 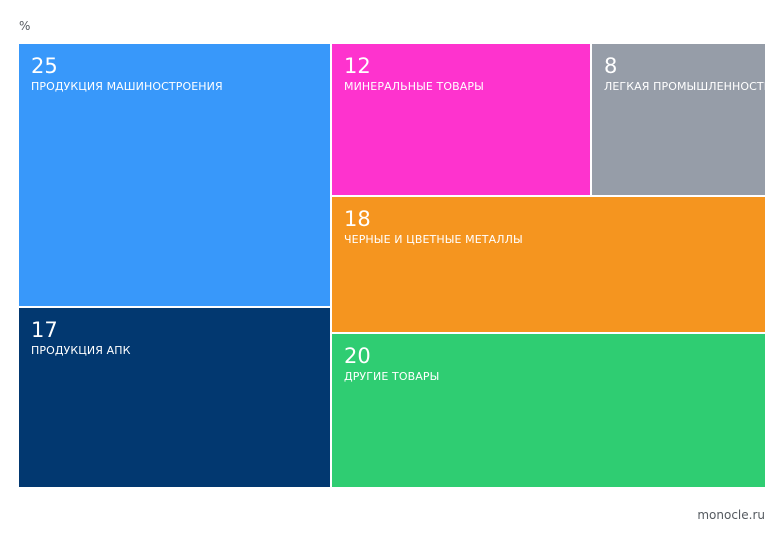 I want to click on tile-label: ДРУГИЕ ТОВАРЫ, so click(x=392, y=376).